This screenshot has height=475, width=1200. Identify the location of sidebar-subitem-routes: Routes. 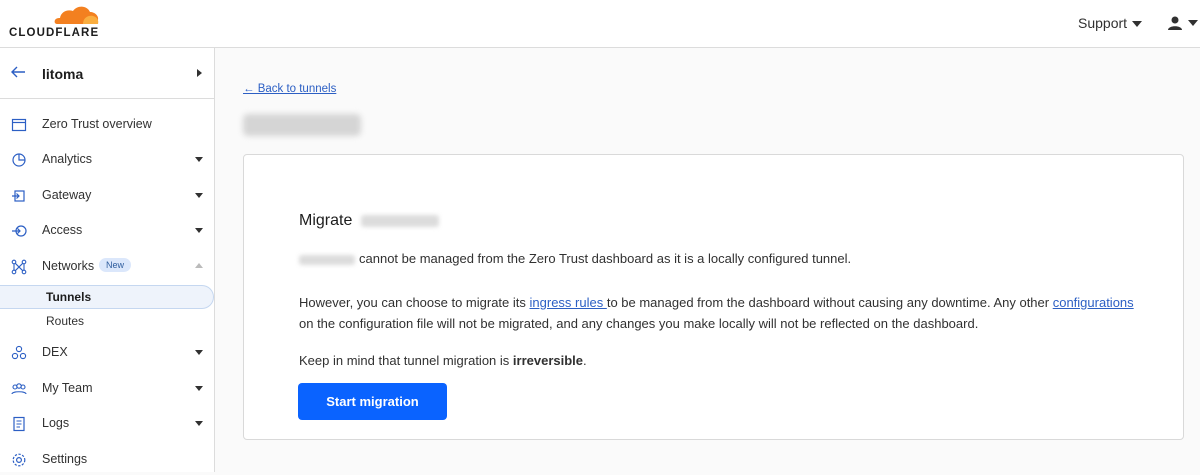
(107, 321).